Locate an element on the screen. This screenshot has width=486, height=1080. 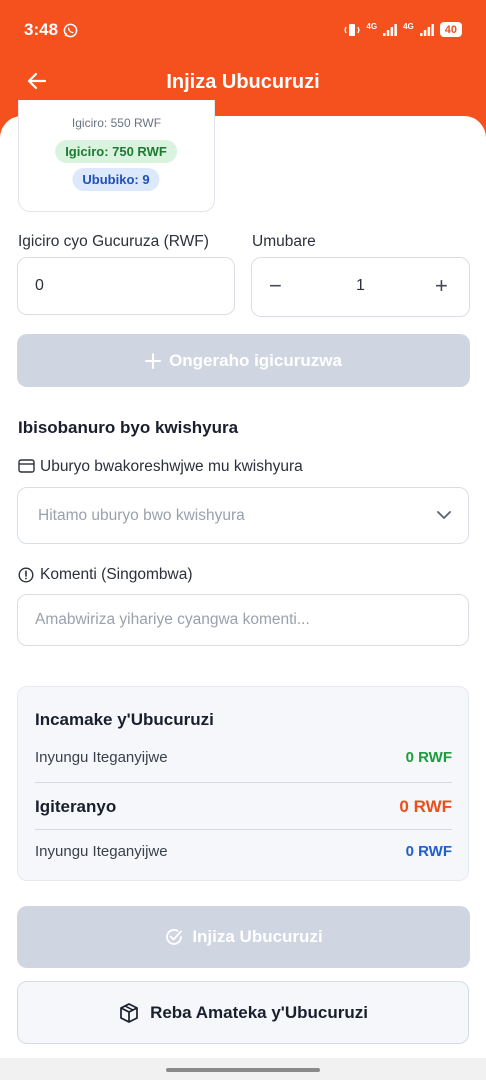
summary-row-profit: Inyungu Iteganyijwe 0 RWF is located at coordinates (243, 757).